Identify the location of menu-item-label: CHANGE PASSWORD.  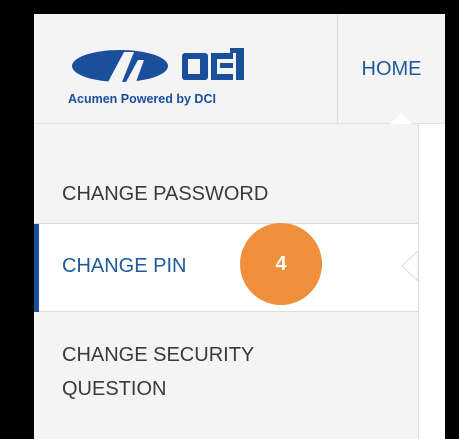
(165, 194).